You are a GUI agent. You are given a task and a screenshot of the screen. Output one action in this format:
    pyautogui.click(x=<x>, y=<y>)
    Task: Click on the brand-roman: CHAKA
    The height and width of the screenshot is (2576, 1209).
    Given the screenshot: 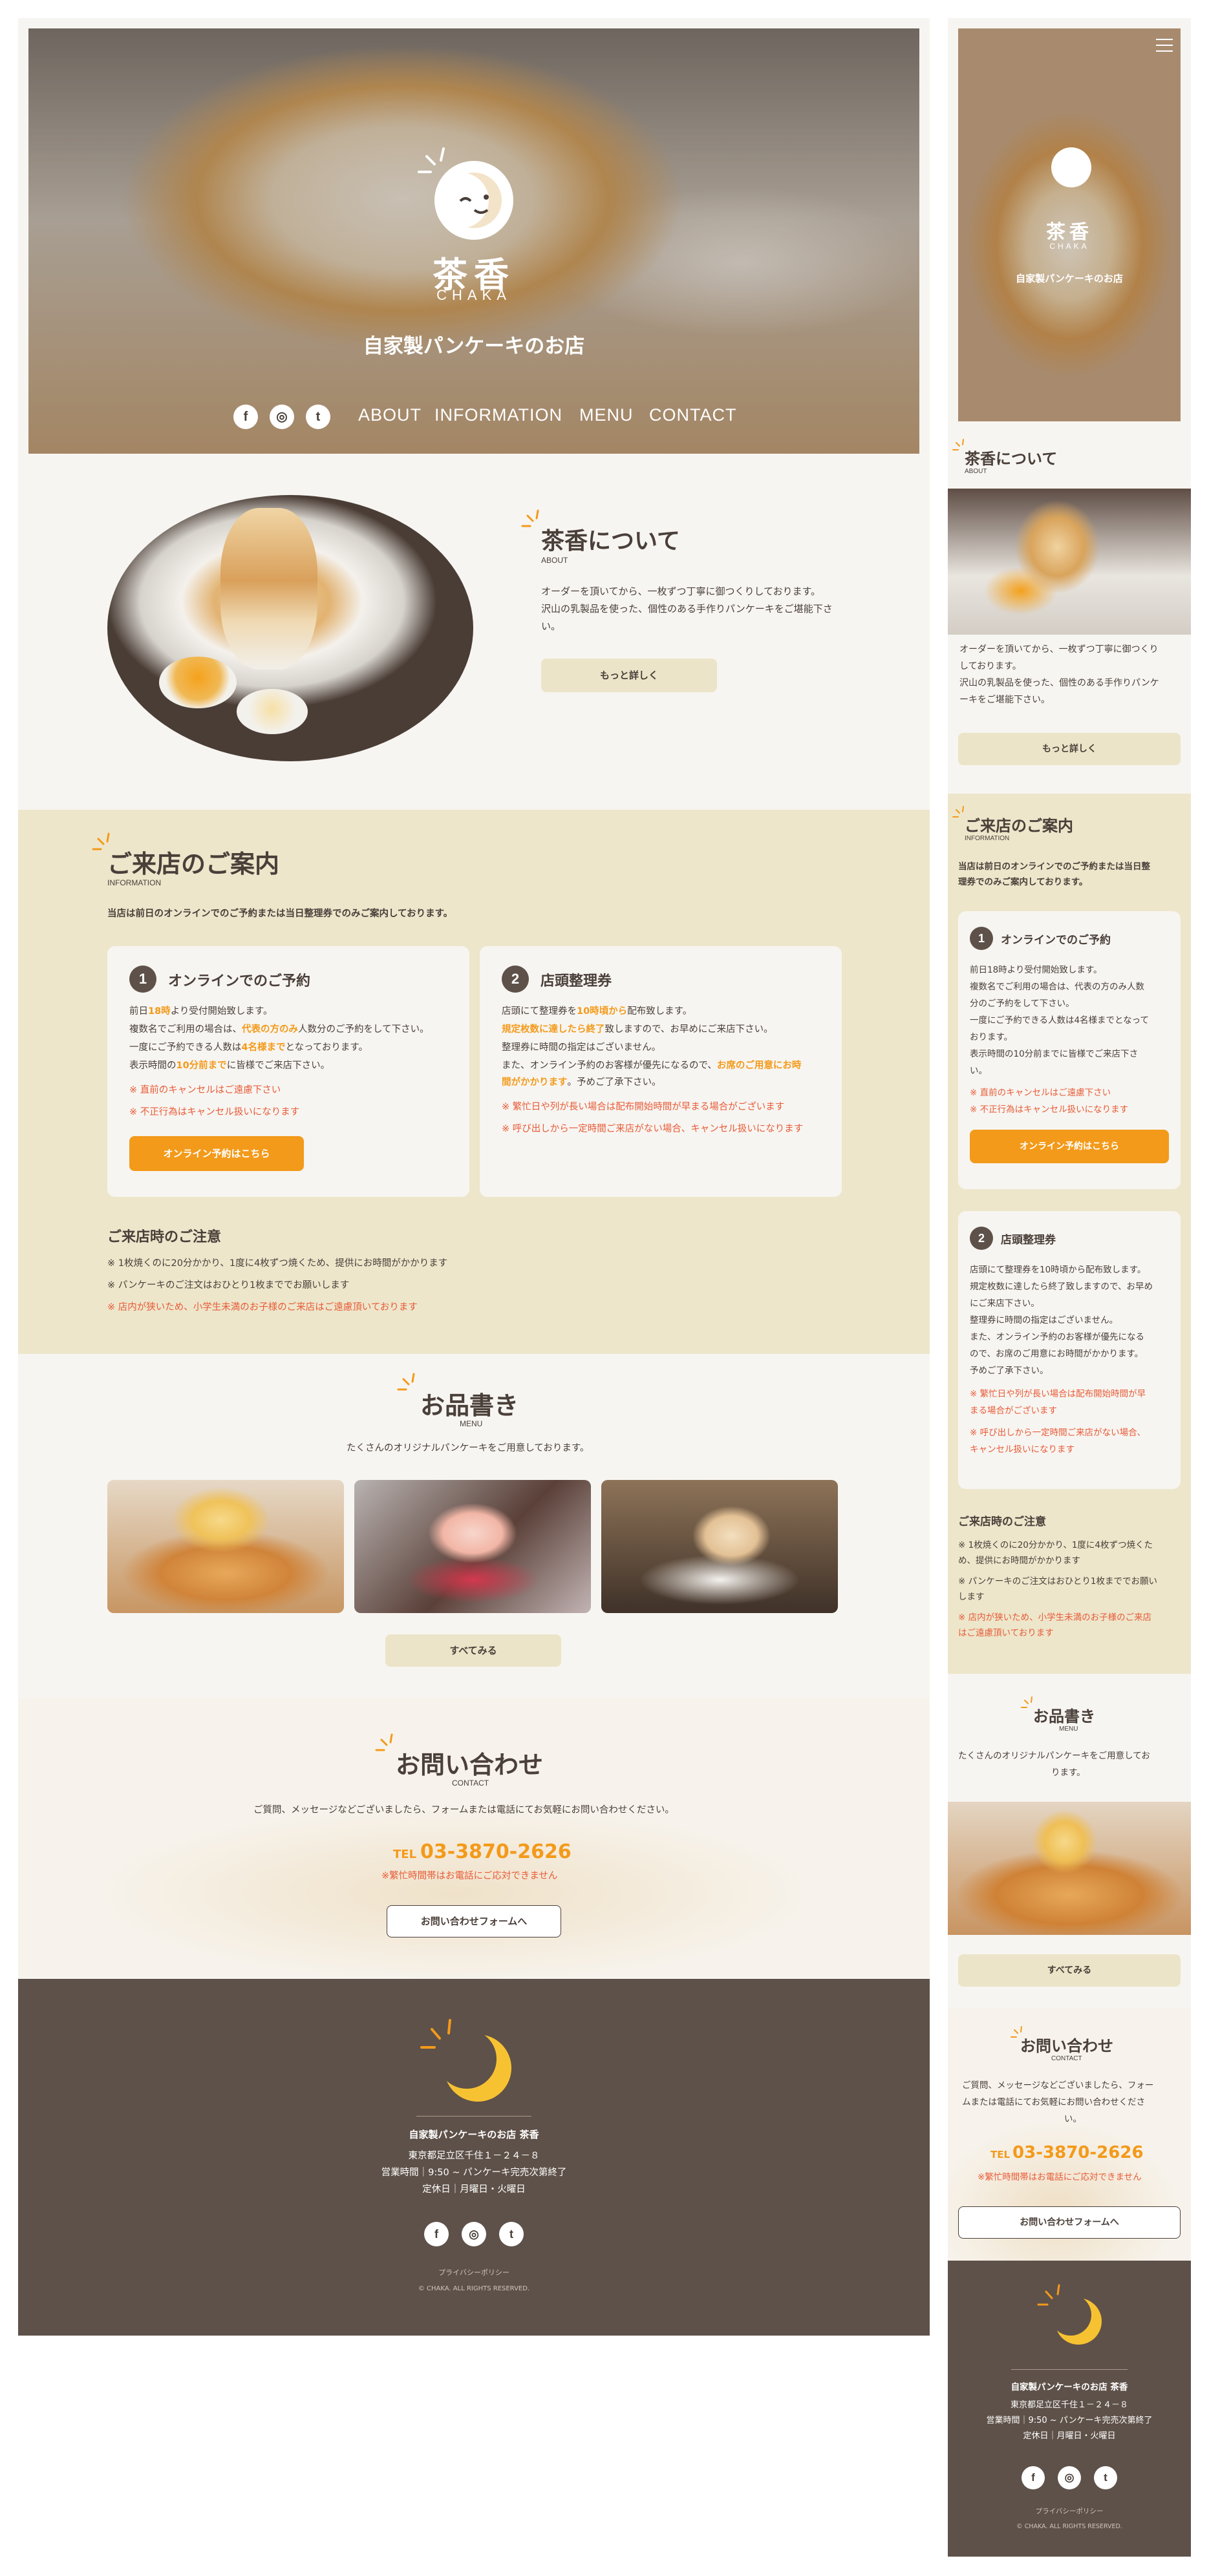 What is the action you would take?
    pyautogui.click(x=1069, y=246)
    